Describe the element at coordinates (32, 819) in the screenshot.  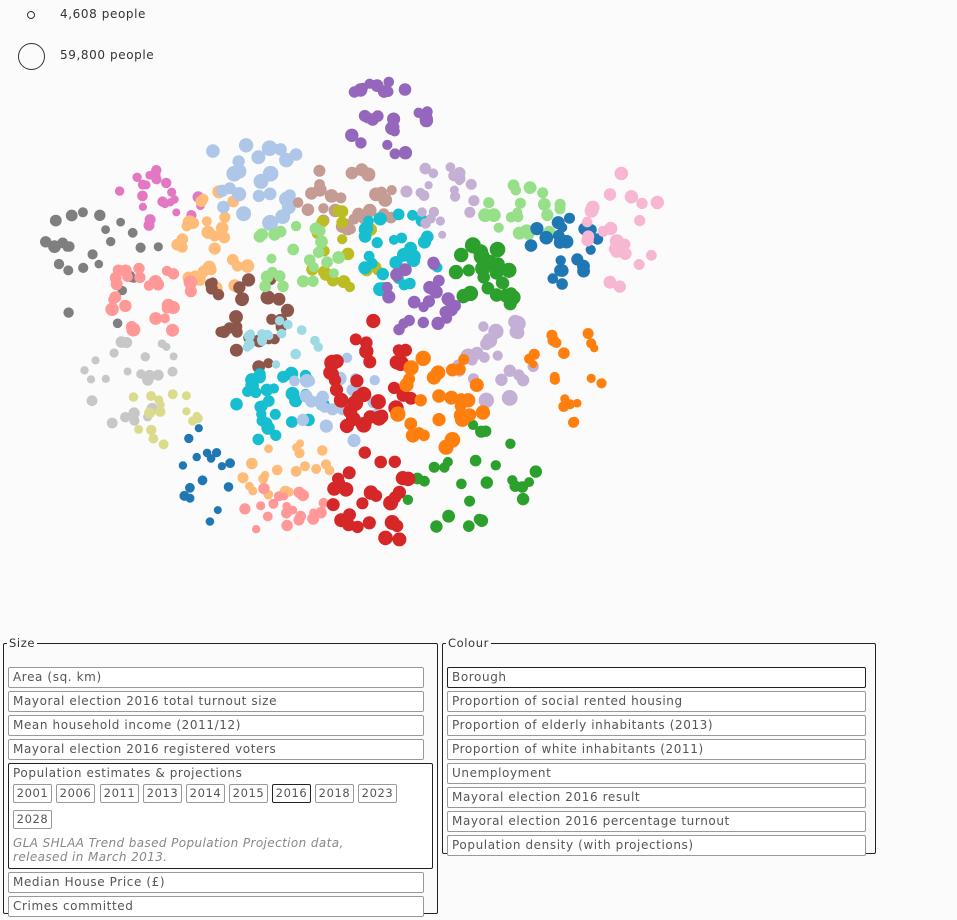
I see `year-2028: 2028` at that location.